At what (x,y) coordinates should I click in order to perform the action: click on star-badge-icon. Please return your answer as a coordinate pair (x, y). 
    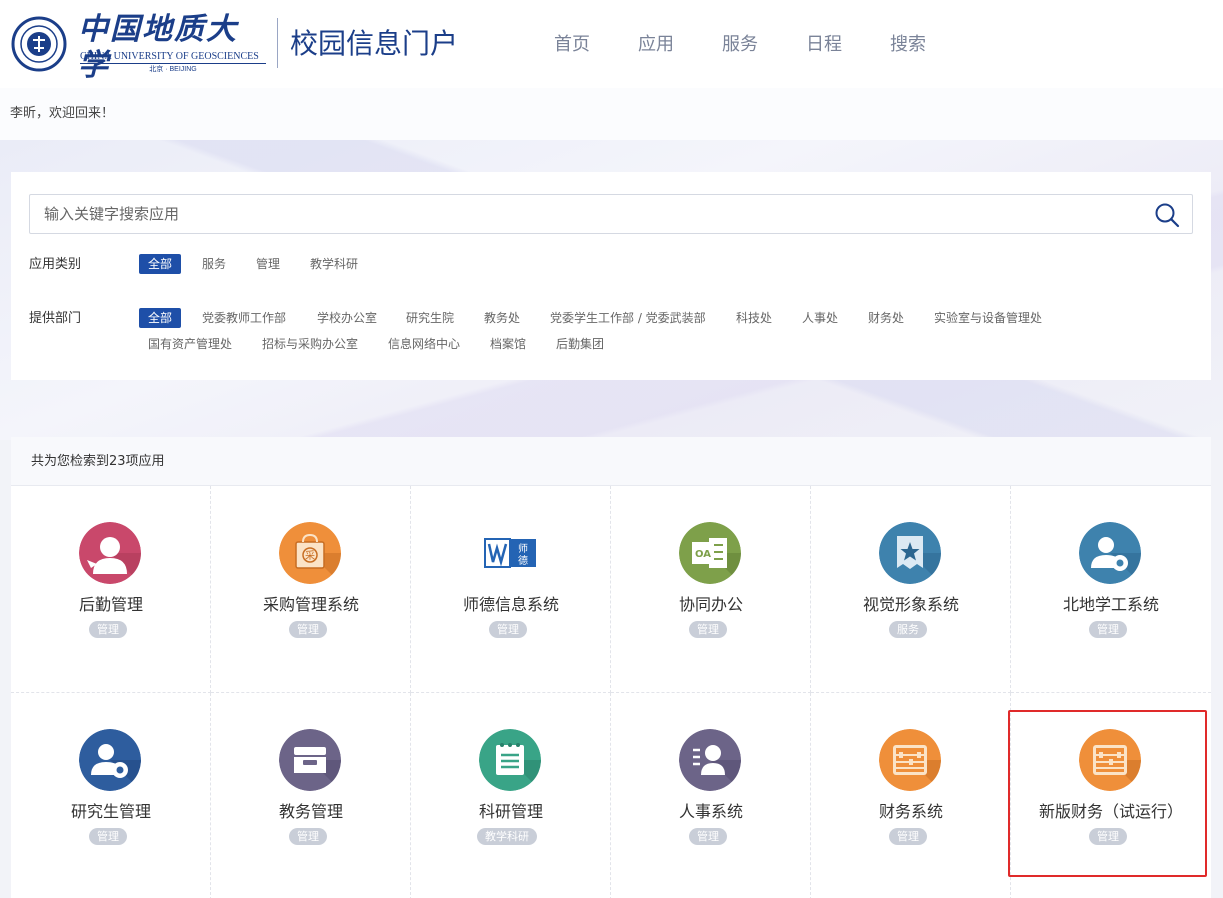
    Looking at the image, I should click on (910, 553).